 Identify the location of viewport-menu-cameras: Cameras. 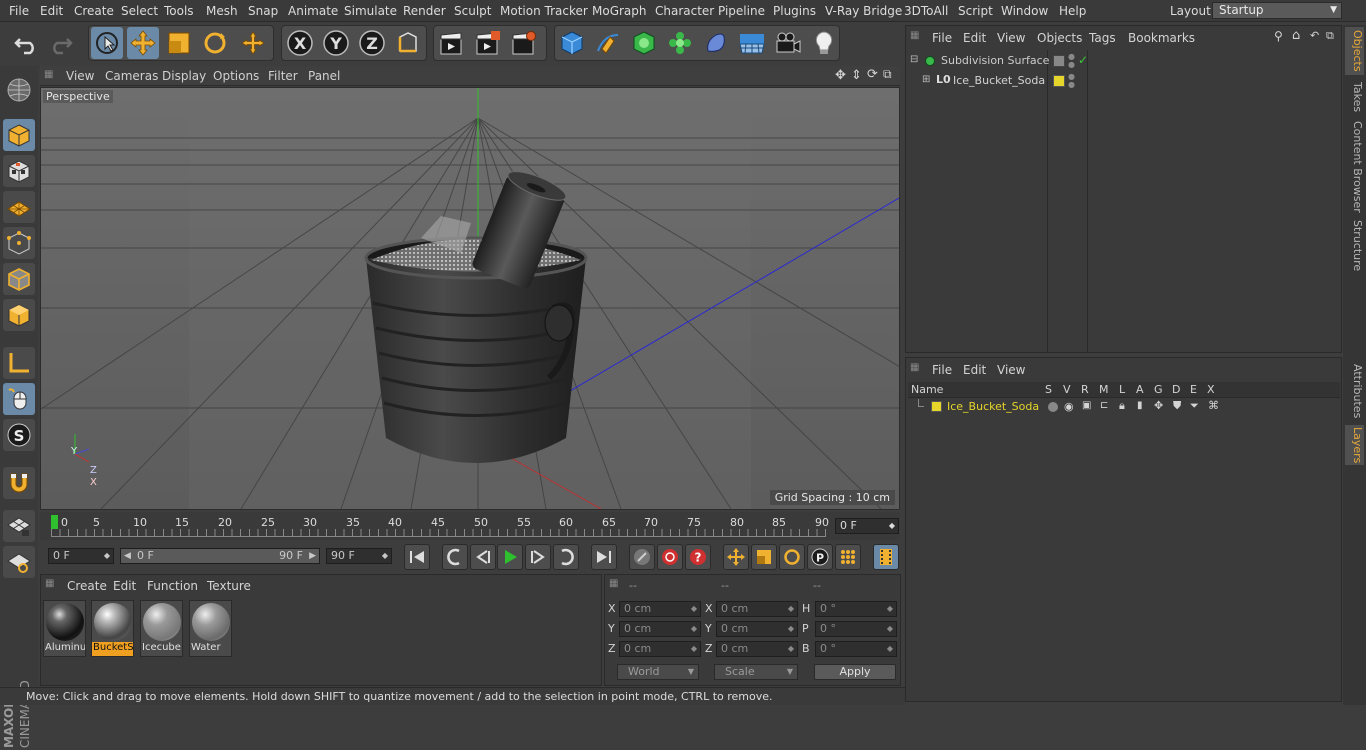
(131, 76).